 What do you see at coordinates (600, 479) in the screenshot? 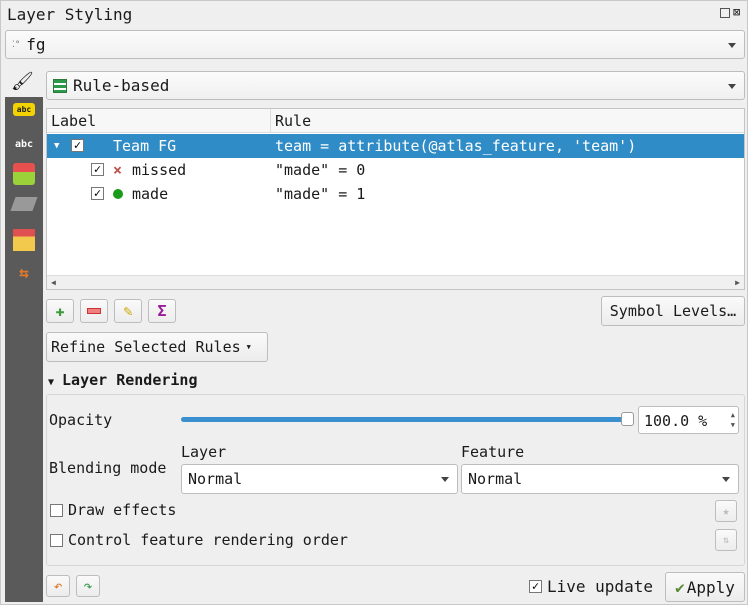
I see `feature-blend-select: Normal` at bounding box center [600, 479].